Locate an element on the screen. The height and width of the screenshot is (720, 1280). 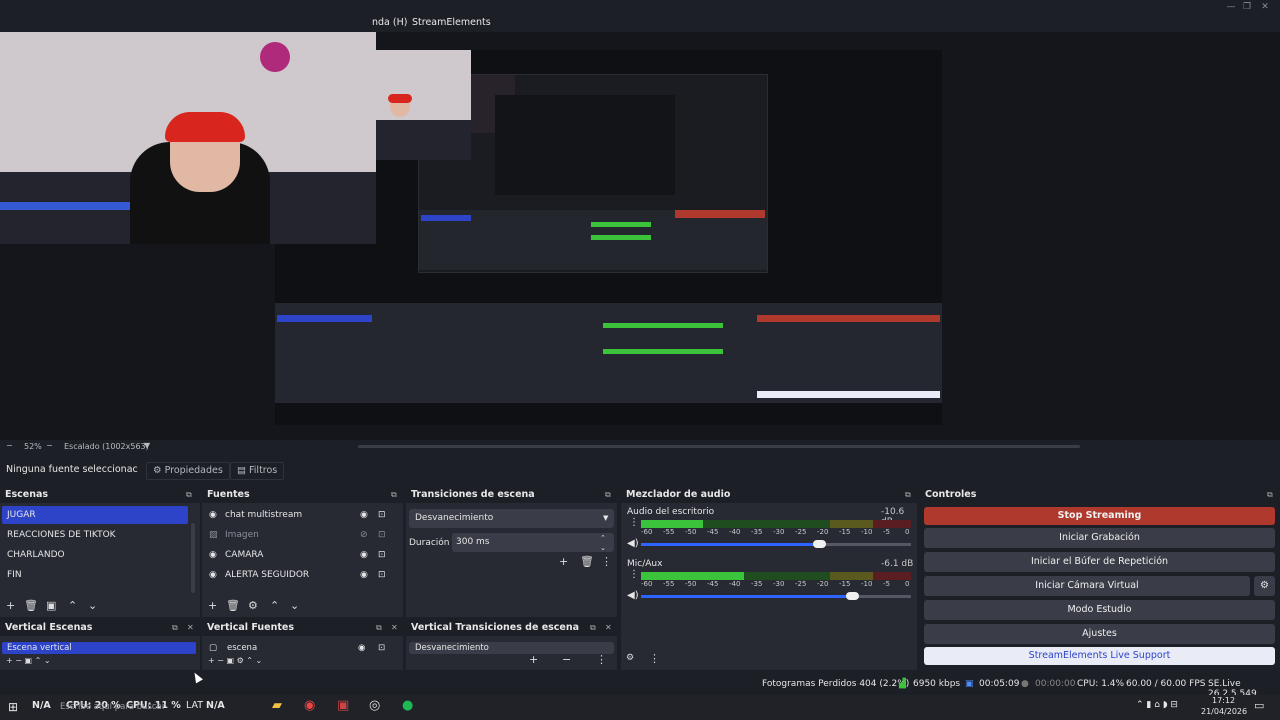
remove-vertical-transition-button: − is located at coordinates (566, 659).